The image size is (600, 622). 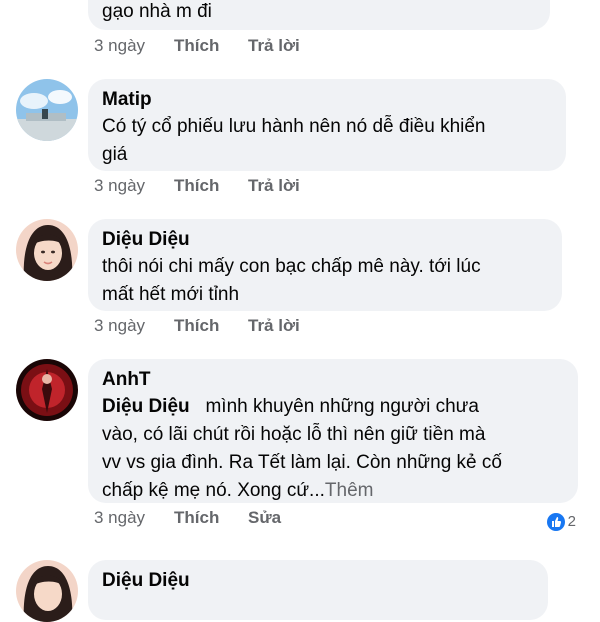 I want to click on comment-actions: 3 ngày Thích Sửa, so click(x=187, y=518).